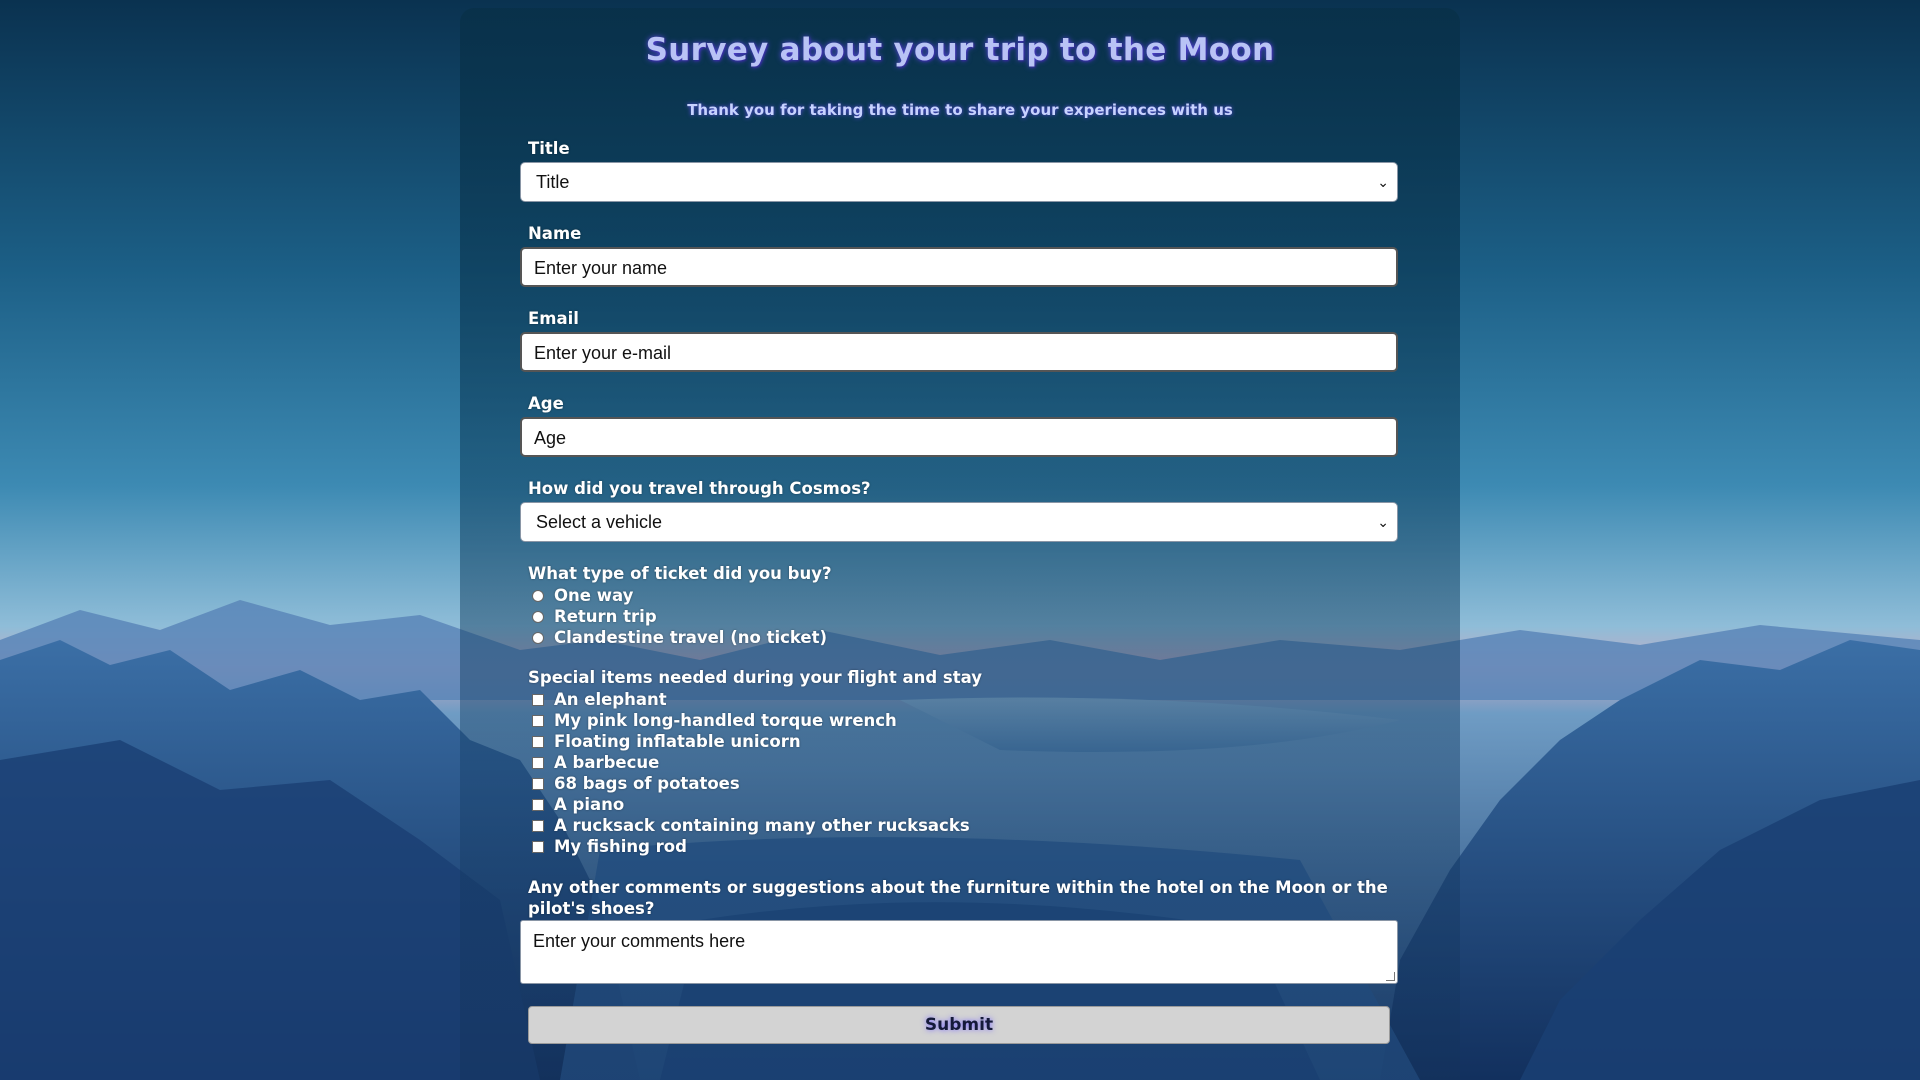 The width and height of the screenshot is (1920, 1080). Describe the element at coordinates (550, 438) in the screenshot. I see `age-input-placeholder: Age` at that location.